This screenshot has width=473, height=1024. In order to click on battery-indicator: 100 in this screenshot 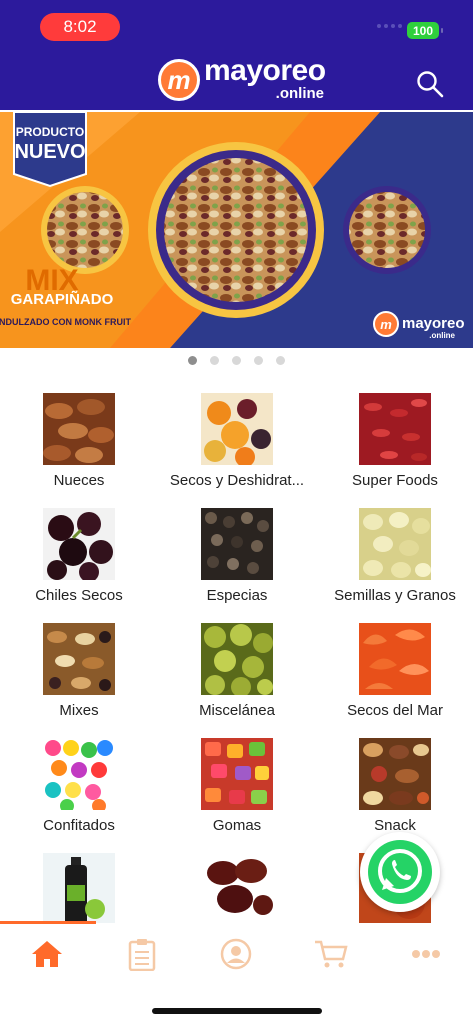, I will do `click(425, 30)`.